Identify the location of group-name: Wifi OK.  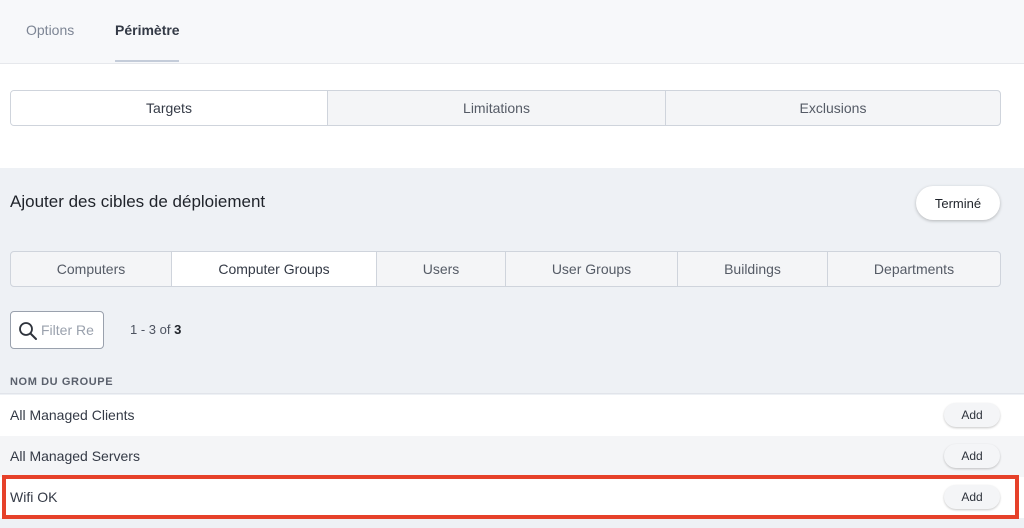
(34, 497).